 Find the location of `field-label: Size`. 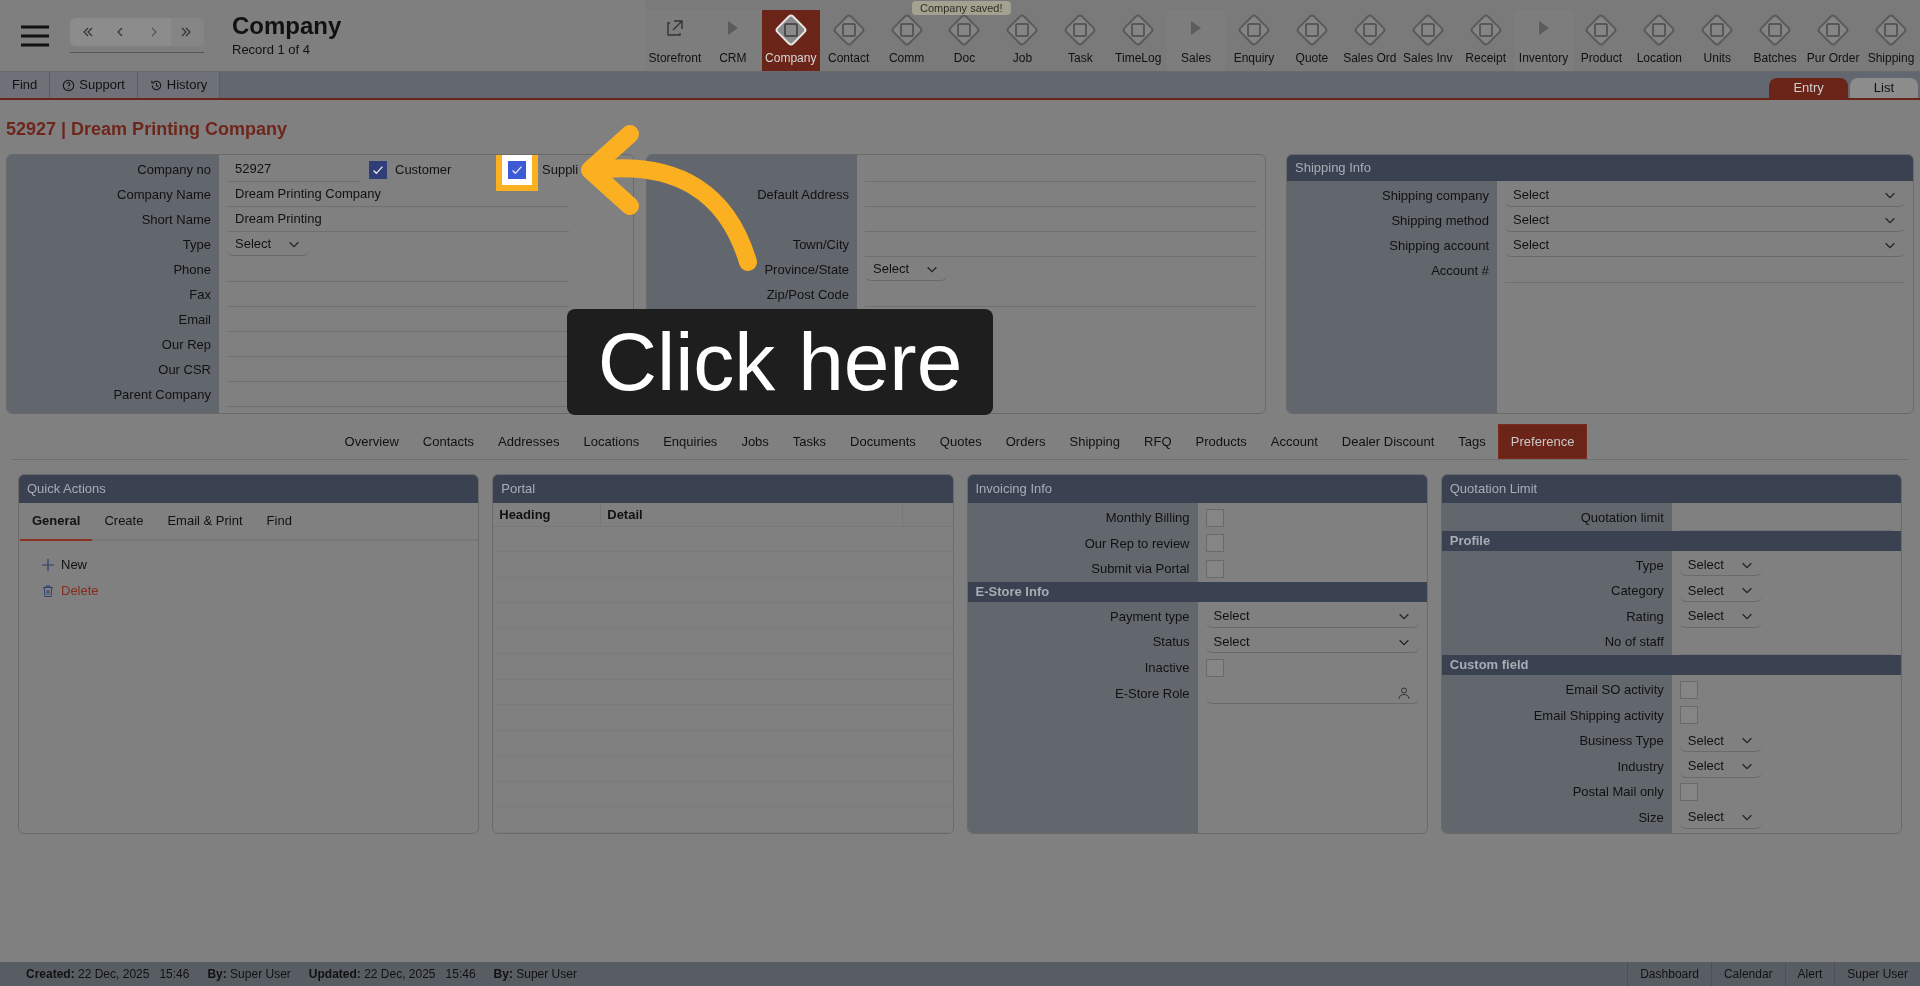

field-label: Size is located at coordinates (1651, 818).